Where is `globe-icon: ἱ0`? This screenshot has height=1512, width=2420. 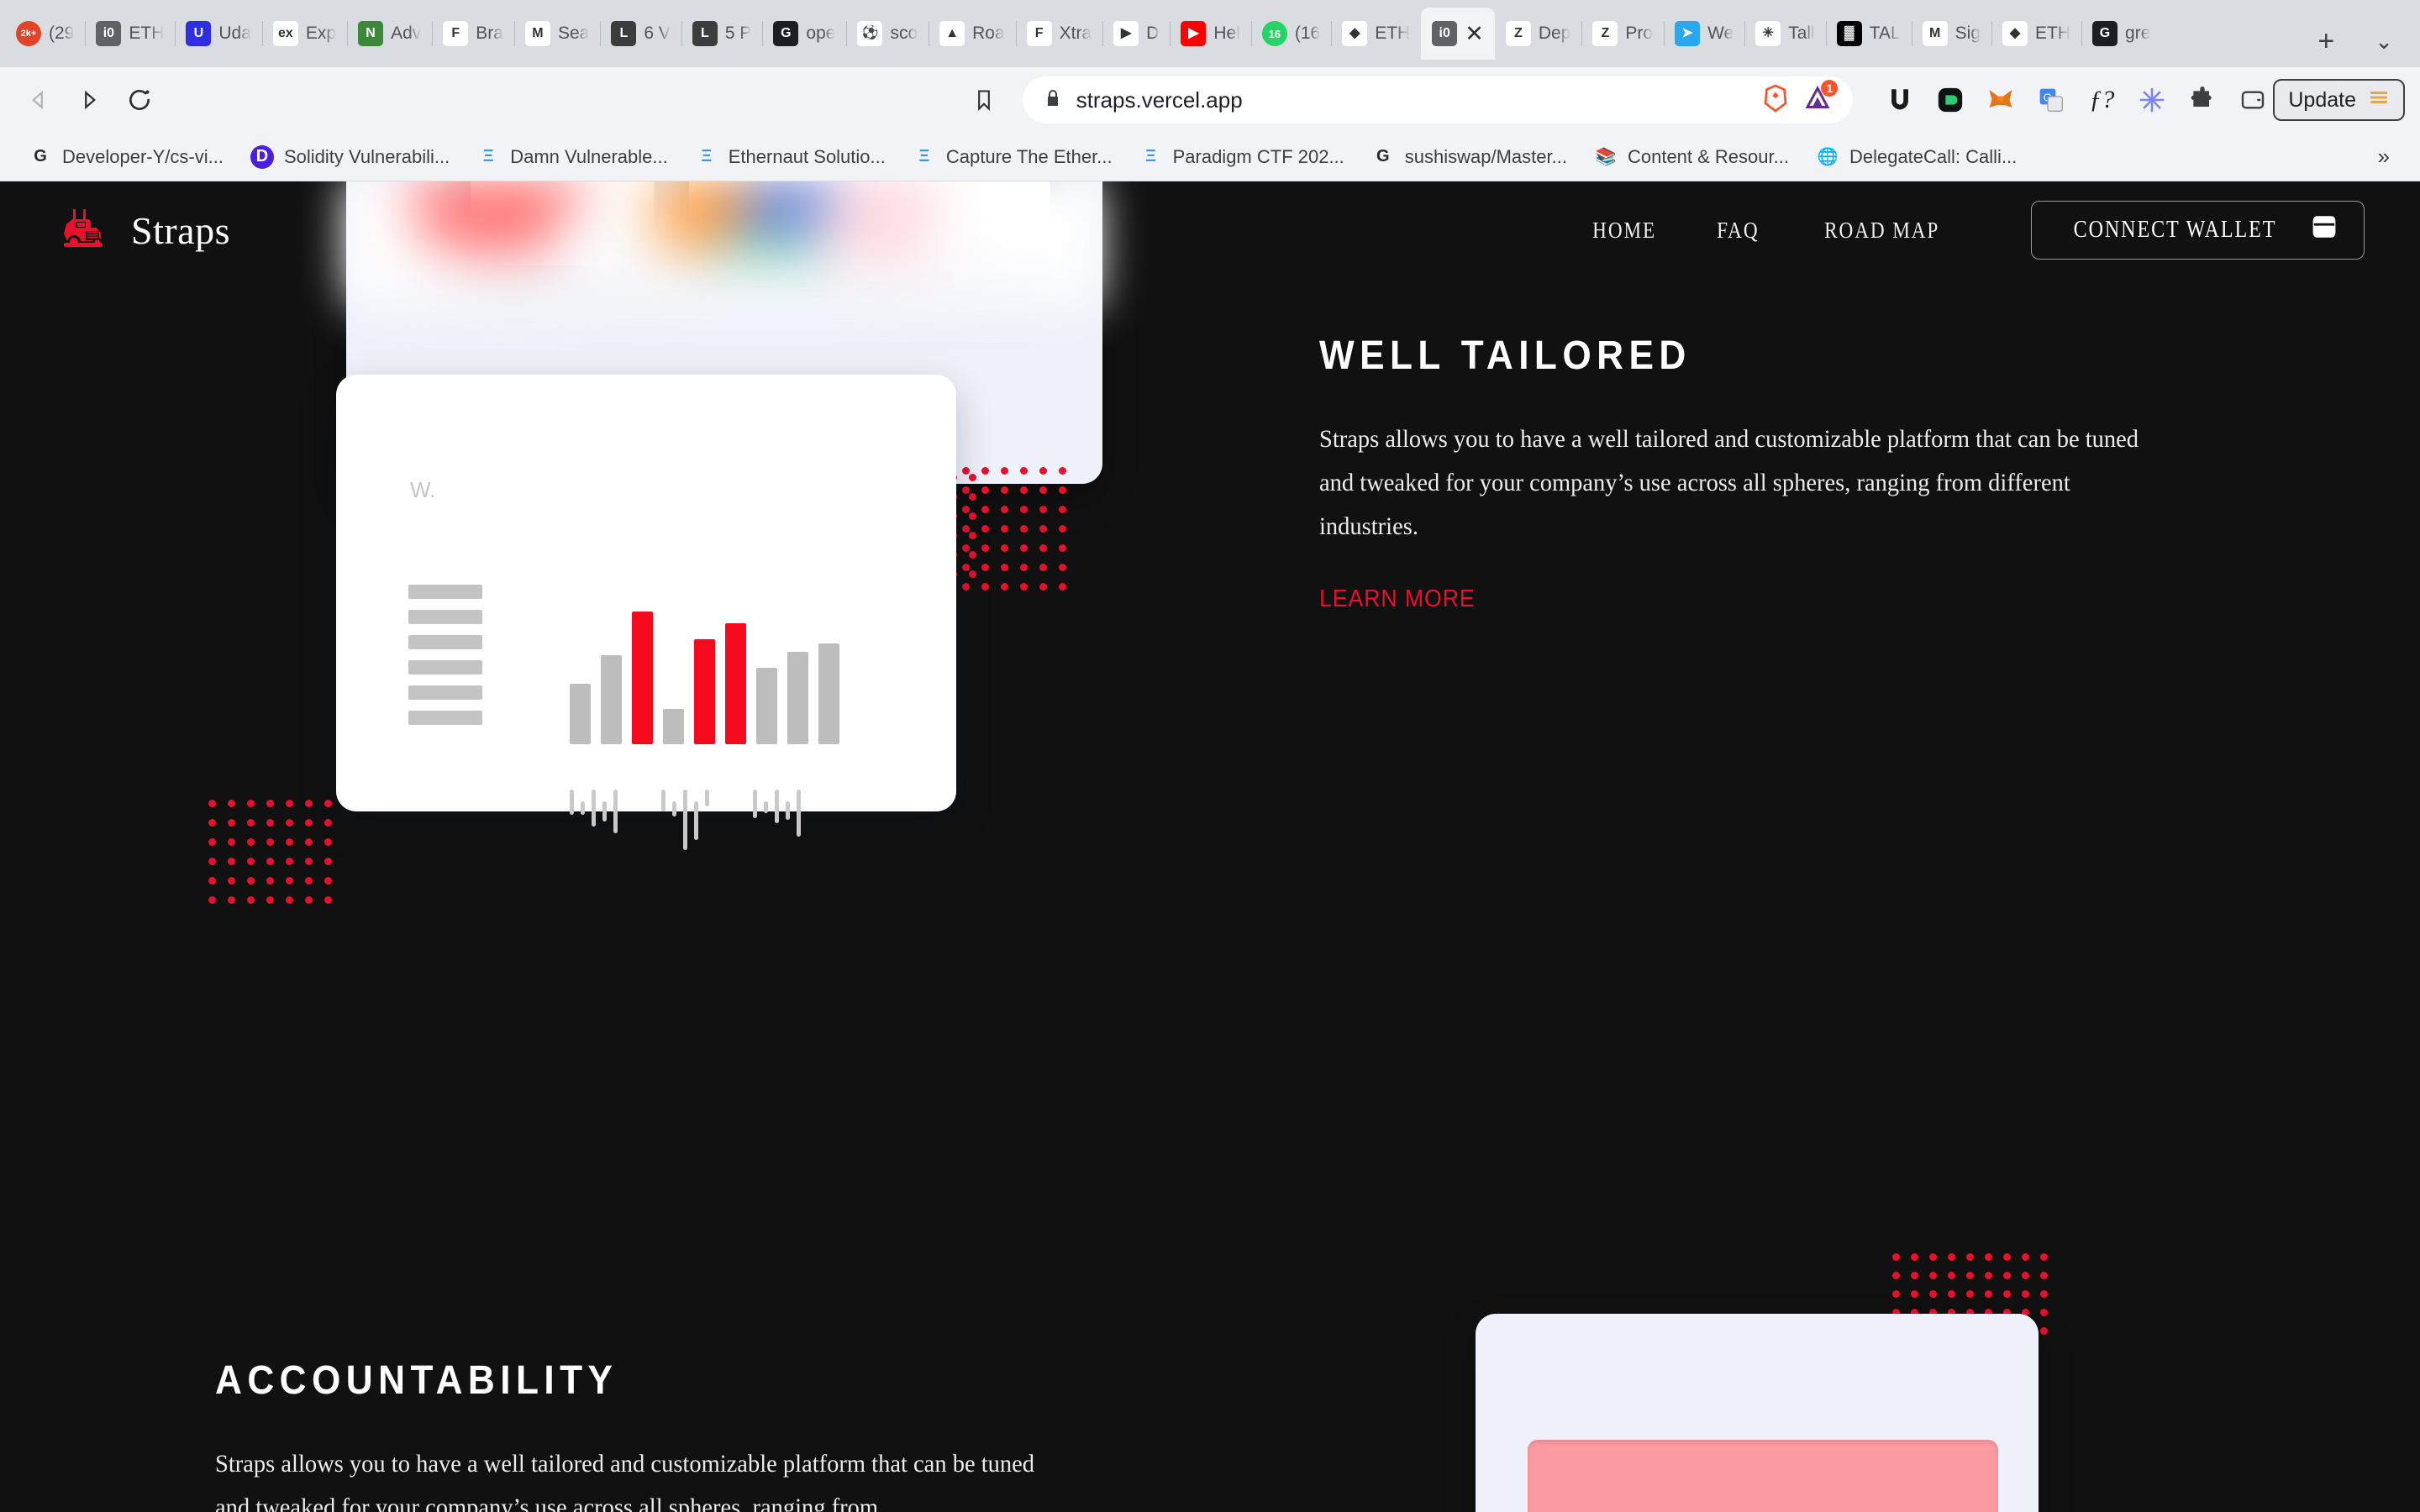
globe-icon: ἱ0 is located at coordinates (109, 33).